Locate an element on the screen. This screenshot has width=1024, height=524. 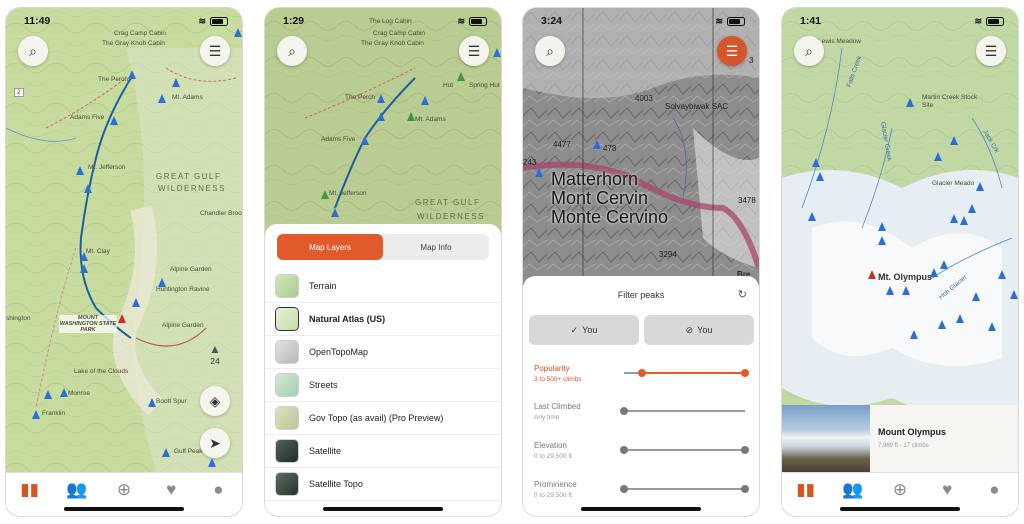
layer-option-terrain: Terrain is located at coordinates (383, 286).